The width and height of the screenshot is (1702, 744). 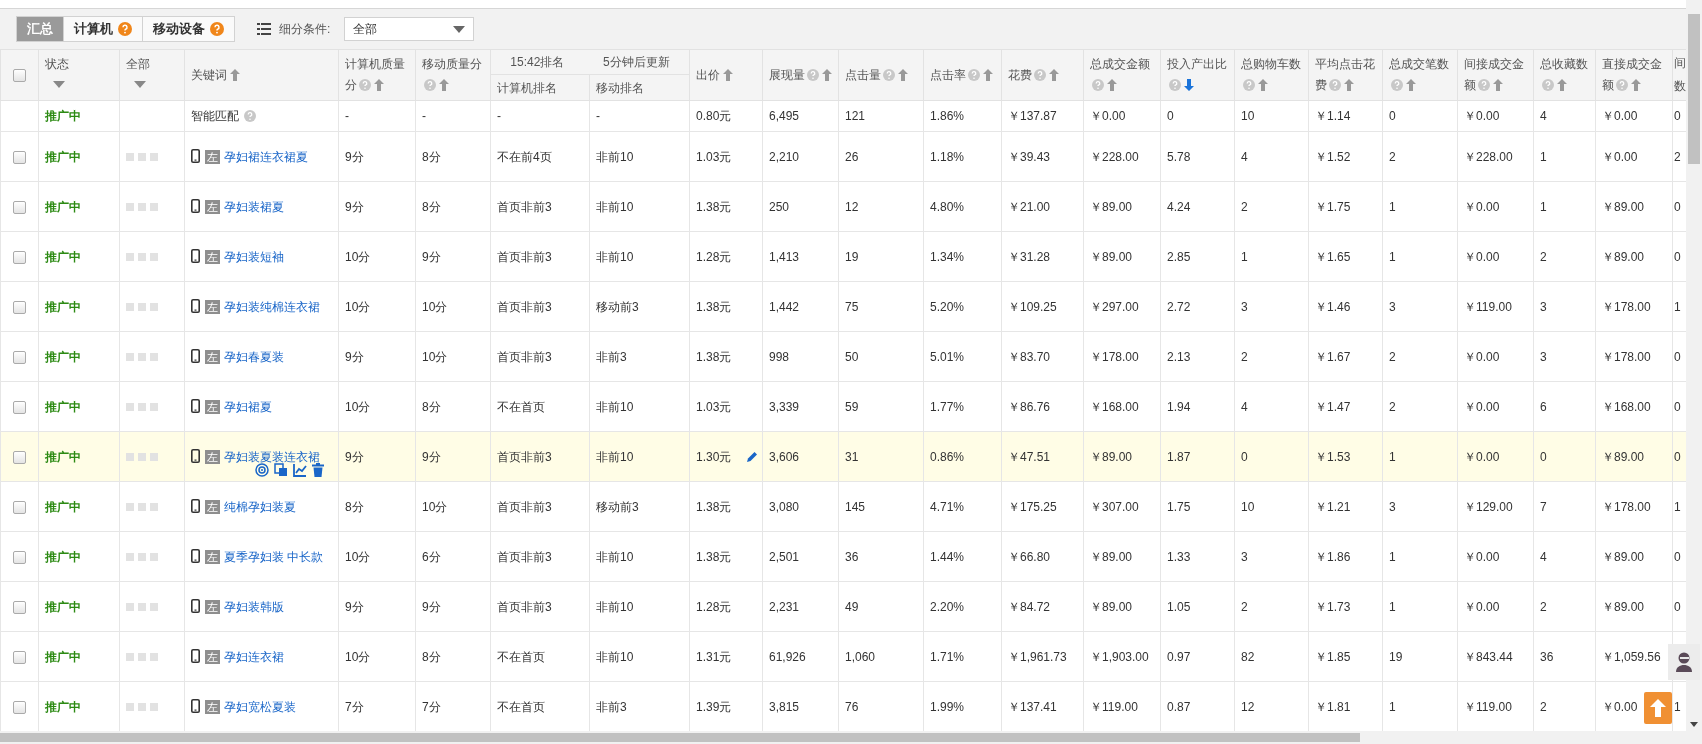 What do you see at coordinates (262, 470) in the screenshot?
I see `target-icon` at bounding box center [262, 470].